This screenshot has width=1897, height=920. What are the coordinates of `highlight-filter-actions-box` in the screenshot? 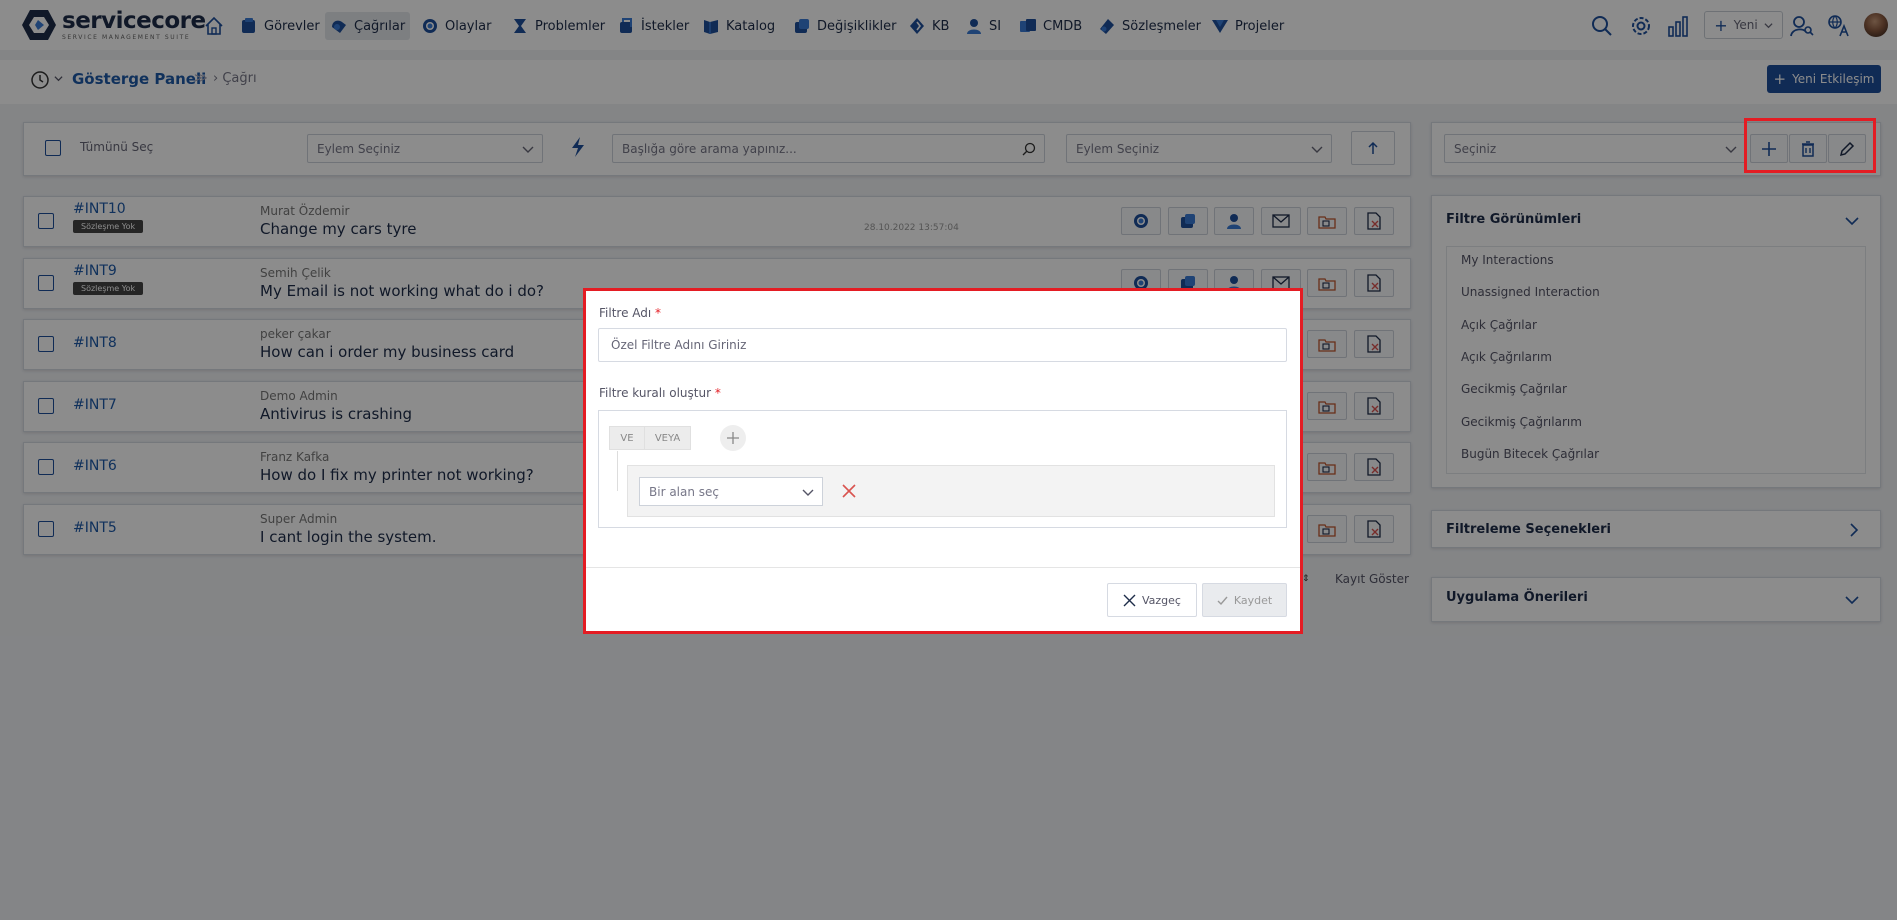 It's located at (1810, 145).